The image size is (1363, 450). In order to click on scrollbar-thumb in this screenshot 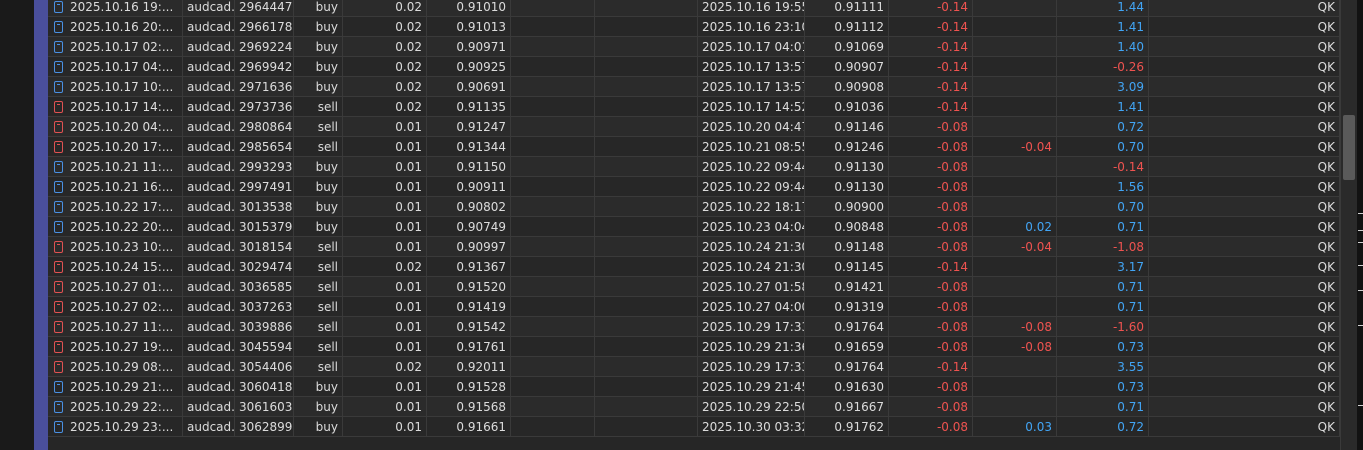, I will do `click(1349, 147)`.